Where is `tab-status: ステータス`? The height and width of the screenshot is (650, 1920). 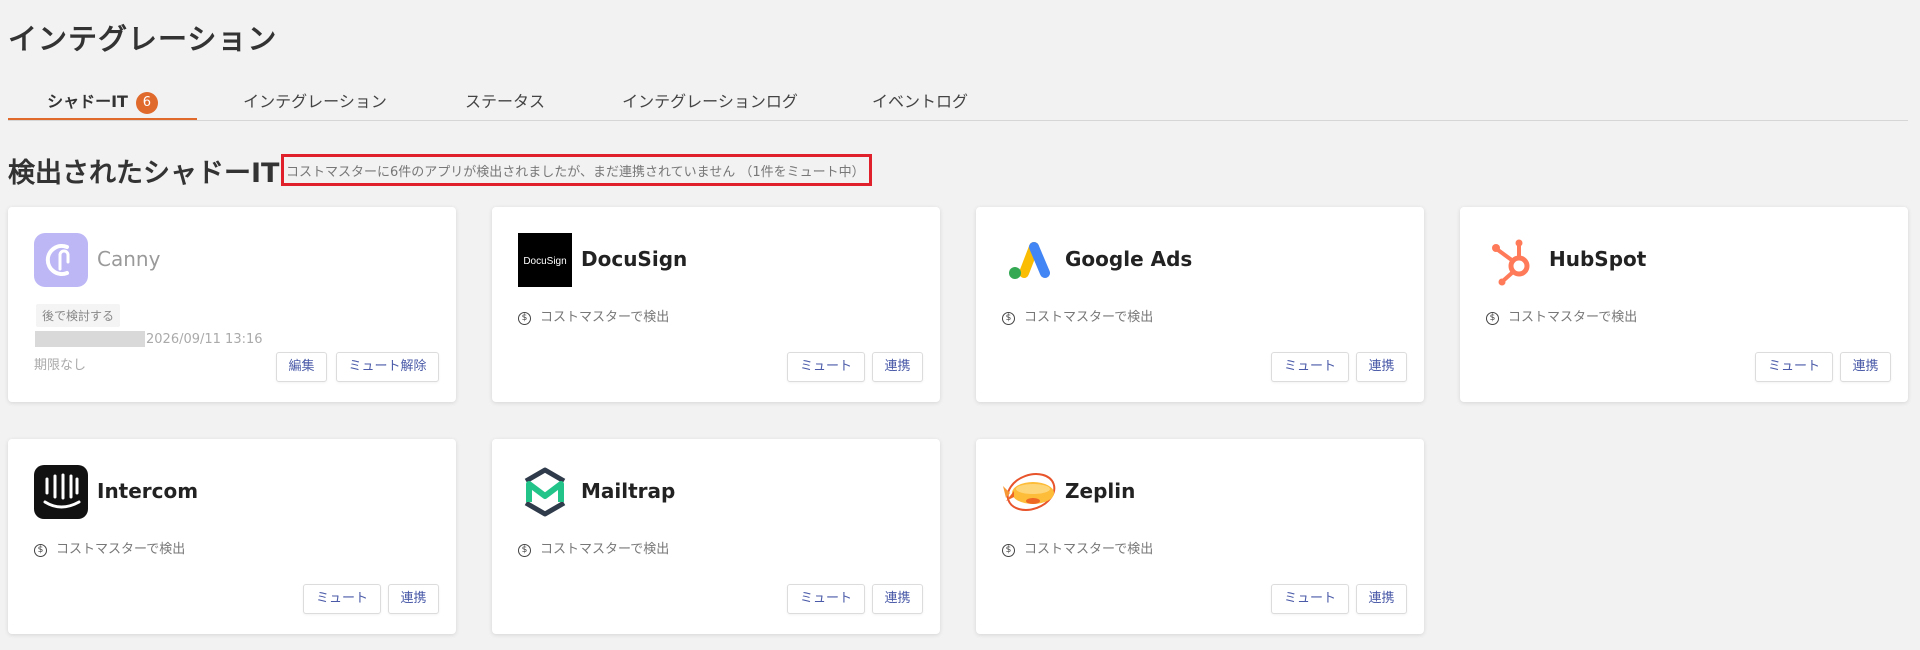
tab-status: ステータス is located at coordinates (505, 104).